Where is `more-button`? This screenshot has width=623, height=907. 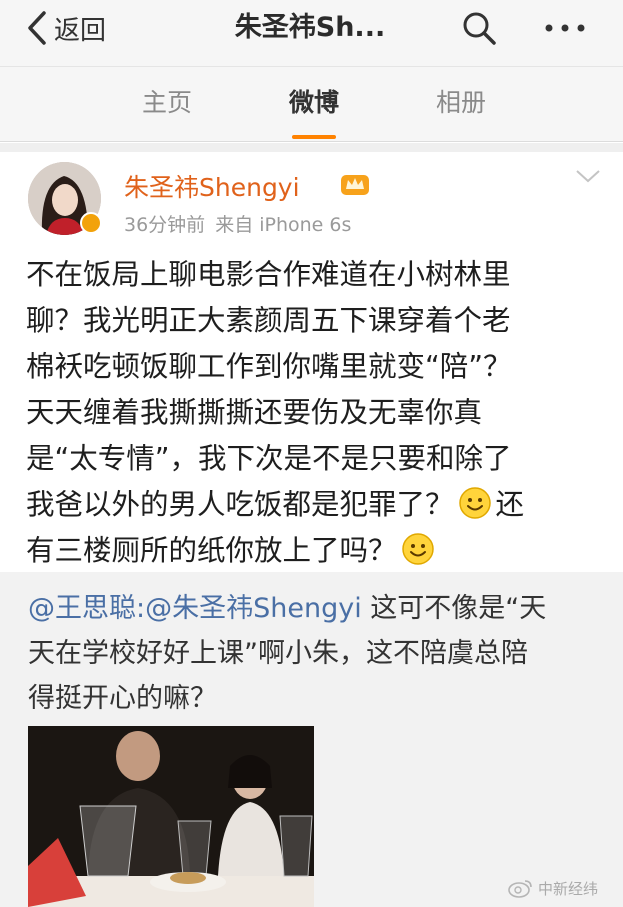 more-button is located at coordinates (565, 28).